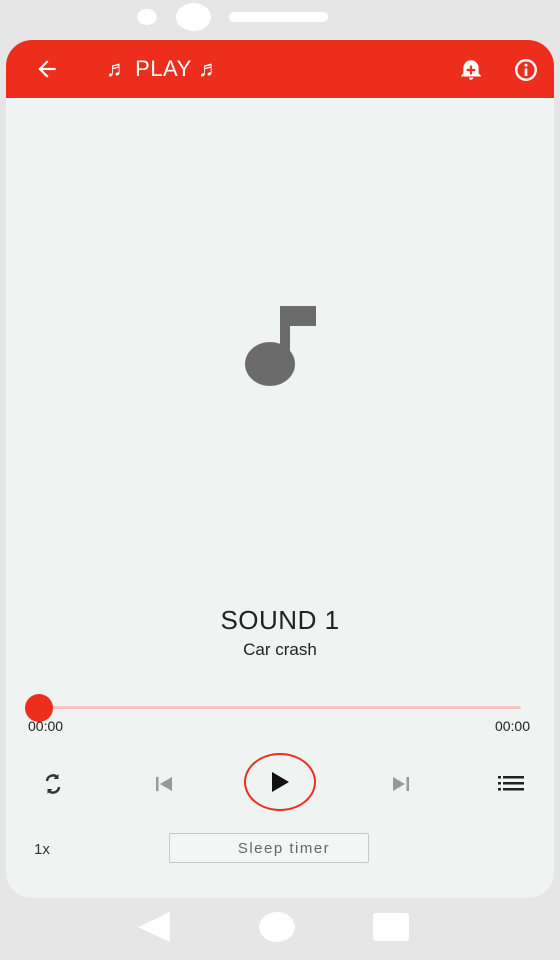  Describe the element at coordinates (280, 649) in the screenshot. I see `track-subtitle: Car crash` at that location.